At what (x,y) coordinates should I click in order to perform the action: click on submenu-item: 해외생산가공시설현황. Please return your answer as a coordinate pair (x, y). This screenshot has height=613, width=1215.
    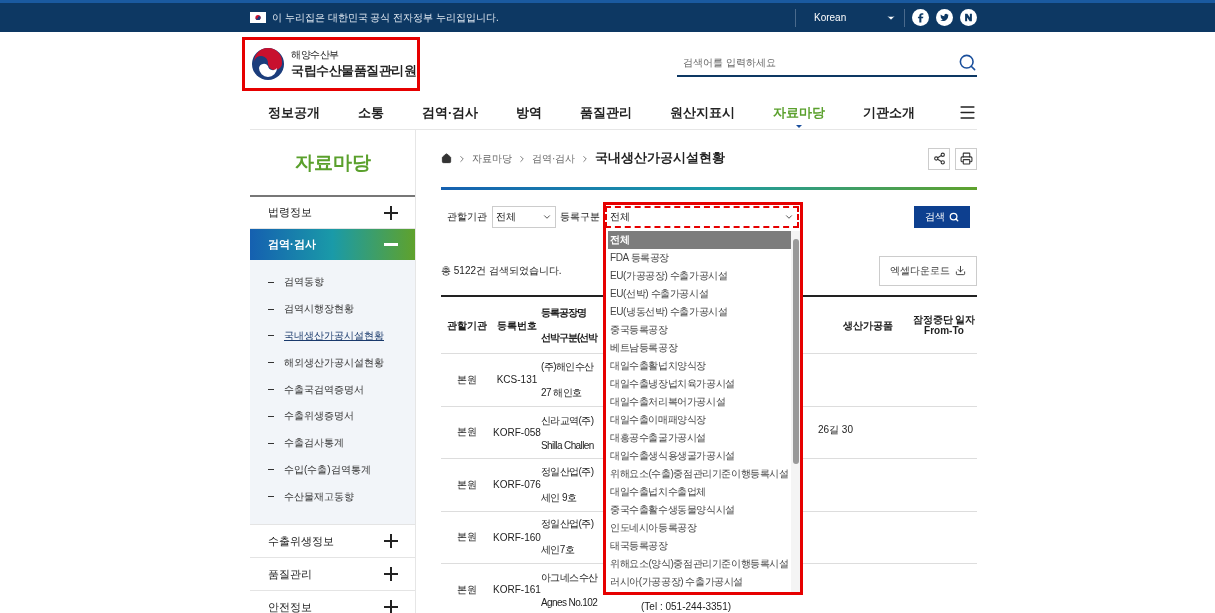
    Looking at the image, I should click on (332, 363).